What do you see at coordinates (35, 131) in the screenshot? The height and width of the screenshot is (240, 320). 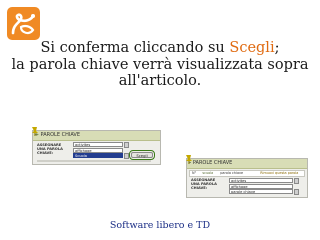 I see `pin-icon` at bounding box center [35, 131].